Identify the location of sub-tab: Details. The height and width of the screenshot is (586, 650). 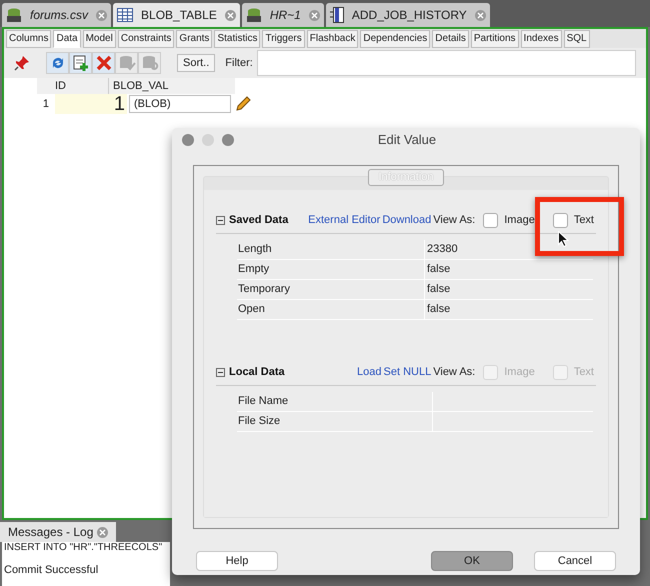
(450, 39).